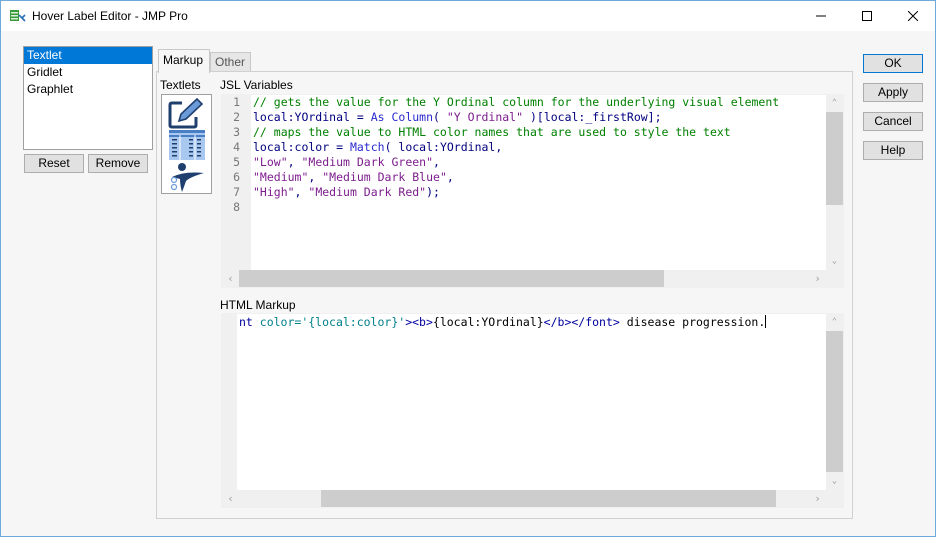 This screenshot has width=936, height=537. Describe the element at coordinates (367, 162) in the screenshot. I see `code-token: "Medium Dark Green"` at that location.